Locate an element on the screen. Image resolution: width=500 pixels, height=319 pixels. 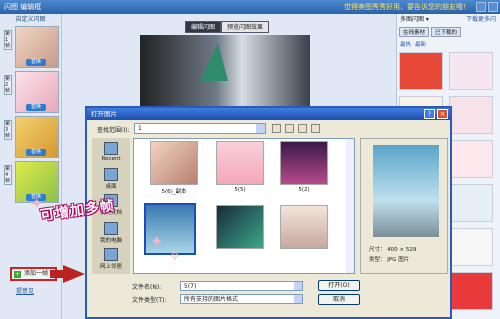
preview-image is located at coordinates (406, 191).